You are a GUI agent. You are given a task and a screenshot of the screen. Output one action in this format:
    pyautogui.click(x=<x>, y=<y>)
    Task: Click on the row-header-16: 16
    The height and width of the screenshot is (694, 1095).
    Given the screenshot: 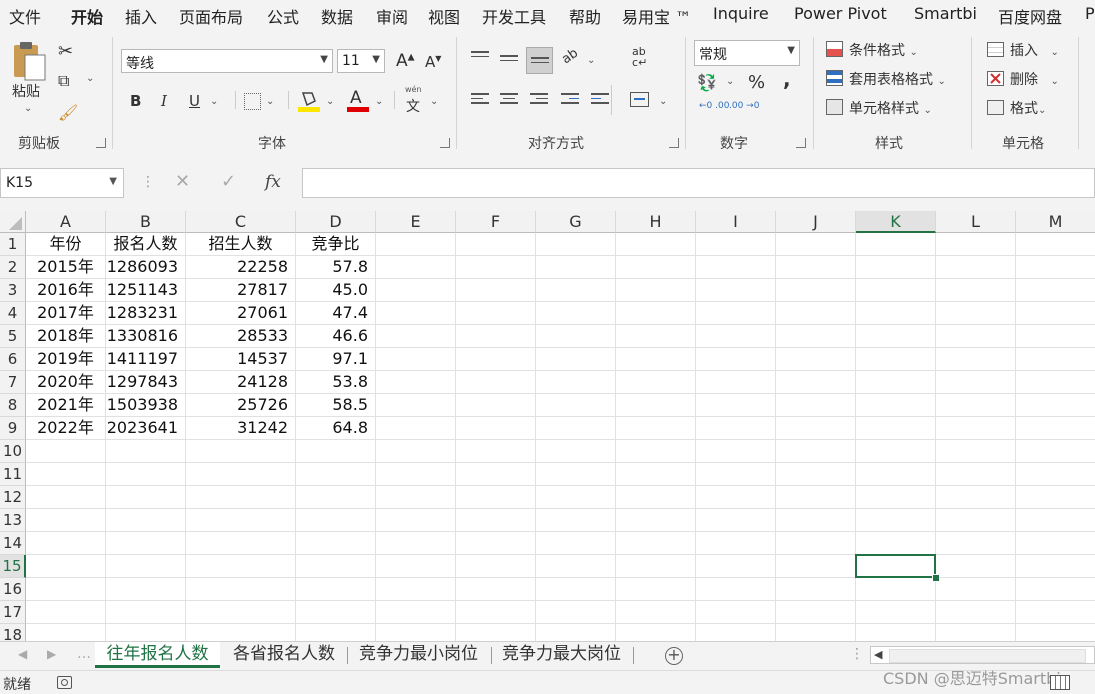 What is the action you would take?
    pyautogui.click(x=13, y=589)
    